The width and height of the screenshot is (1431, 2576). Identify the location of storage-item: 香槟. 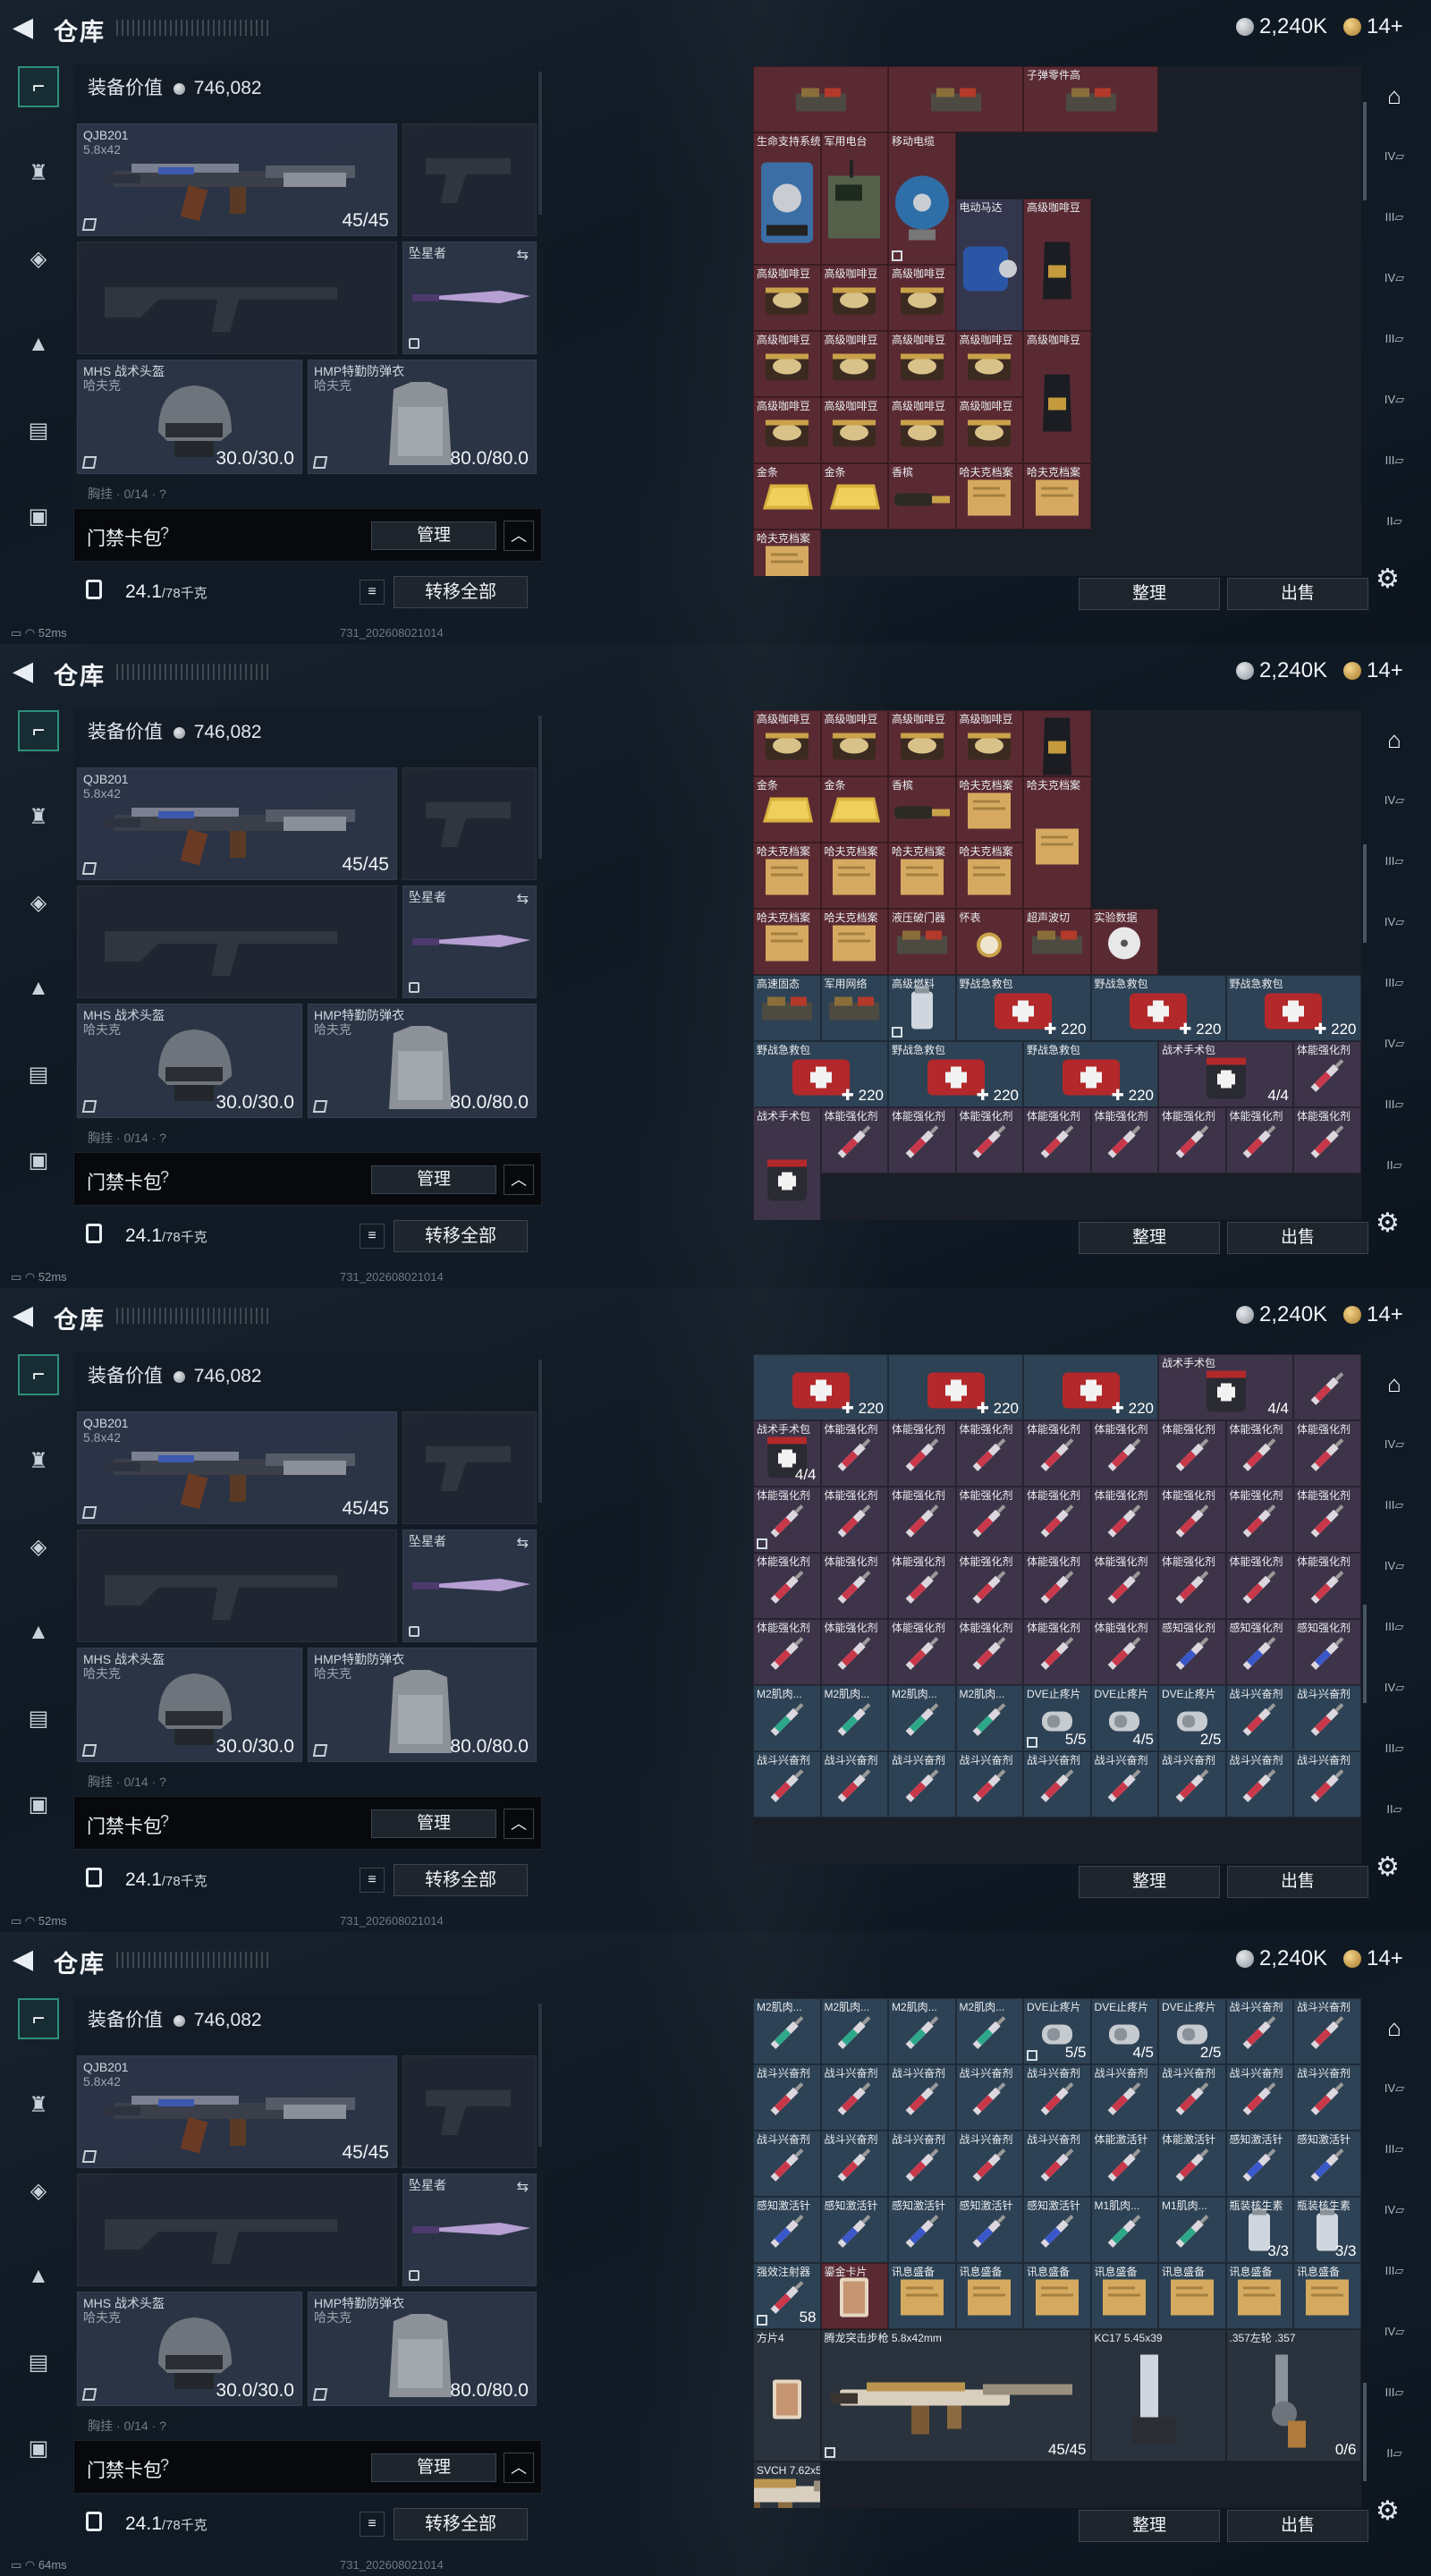
(922, 496).